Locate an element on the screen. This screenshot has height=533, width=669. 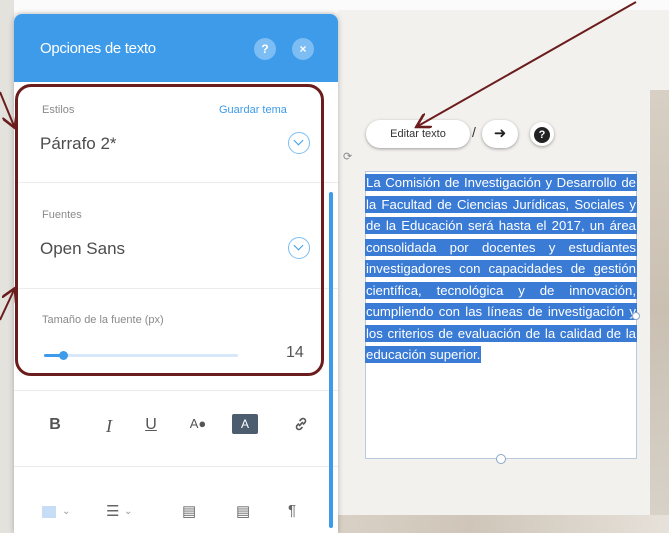
arrow-to-font-size is located at coordinates (7, 305).